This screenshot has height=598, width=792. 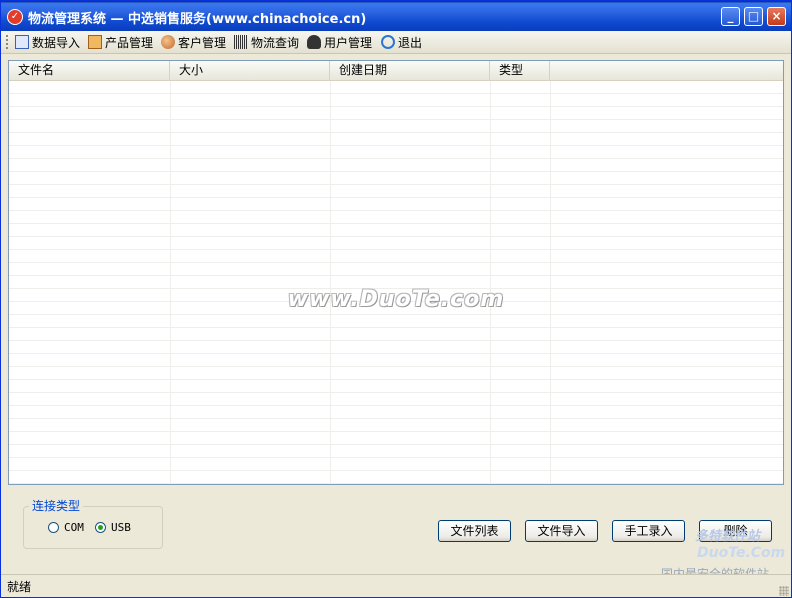 I want to click on file-import-button: 文件导入, so click(x=561, y=531).